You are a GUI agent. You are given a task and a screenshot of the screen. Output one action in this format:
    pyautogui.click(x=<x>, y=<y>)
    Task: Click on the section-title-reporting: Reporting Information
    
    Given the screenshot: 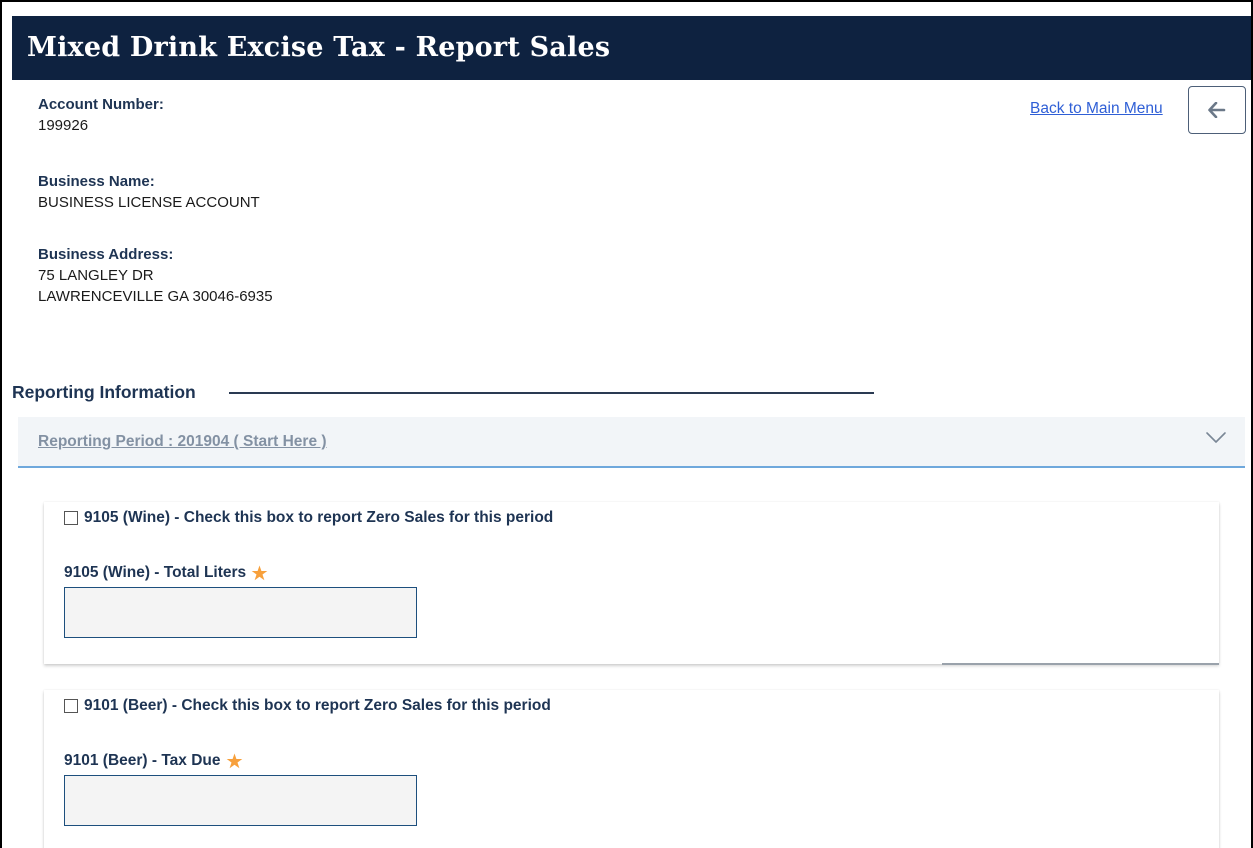 What is the action you would take?
    pyautogui.click(x=104, y=392)
    